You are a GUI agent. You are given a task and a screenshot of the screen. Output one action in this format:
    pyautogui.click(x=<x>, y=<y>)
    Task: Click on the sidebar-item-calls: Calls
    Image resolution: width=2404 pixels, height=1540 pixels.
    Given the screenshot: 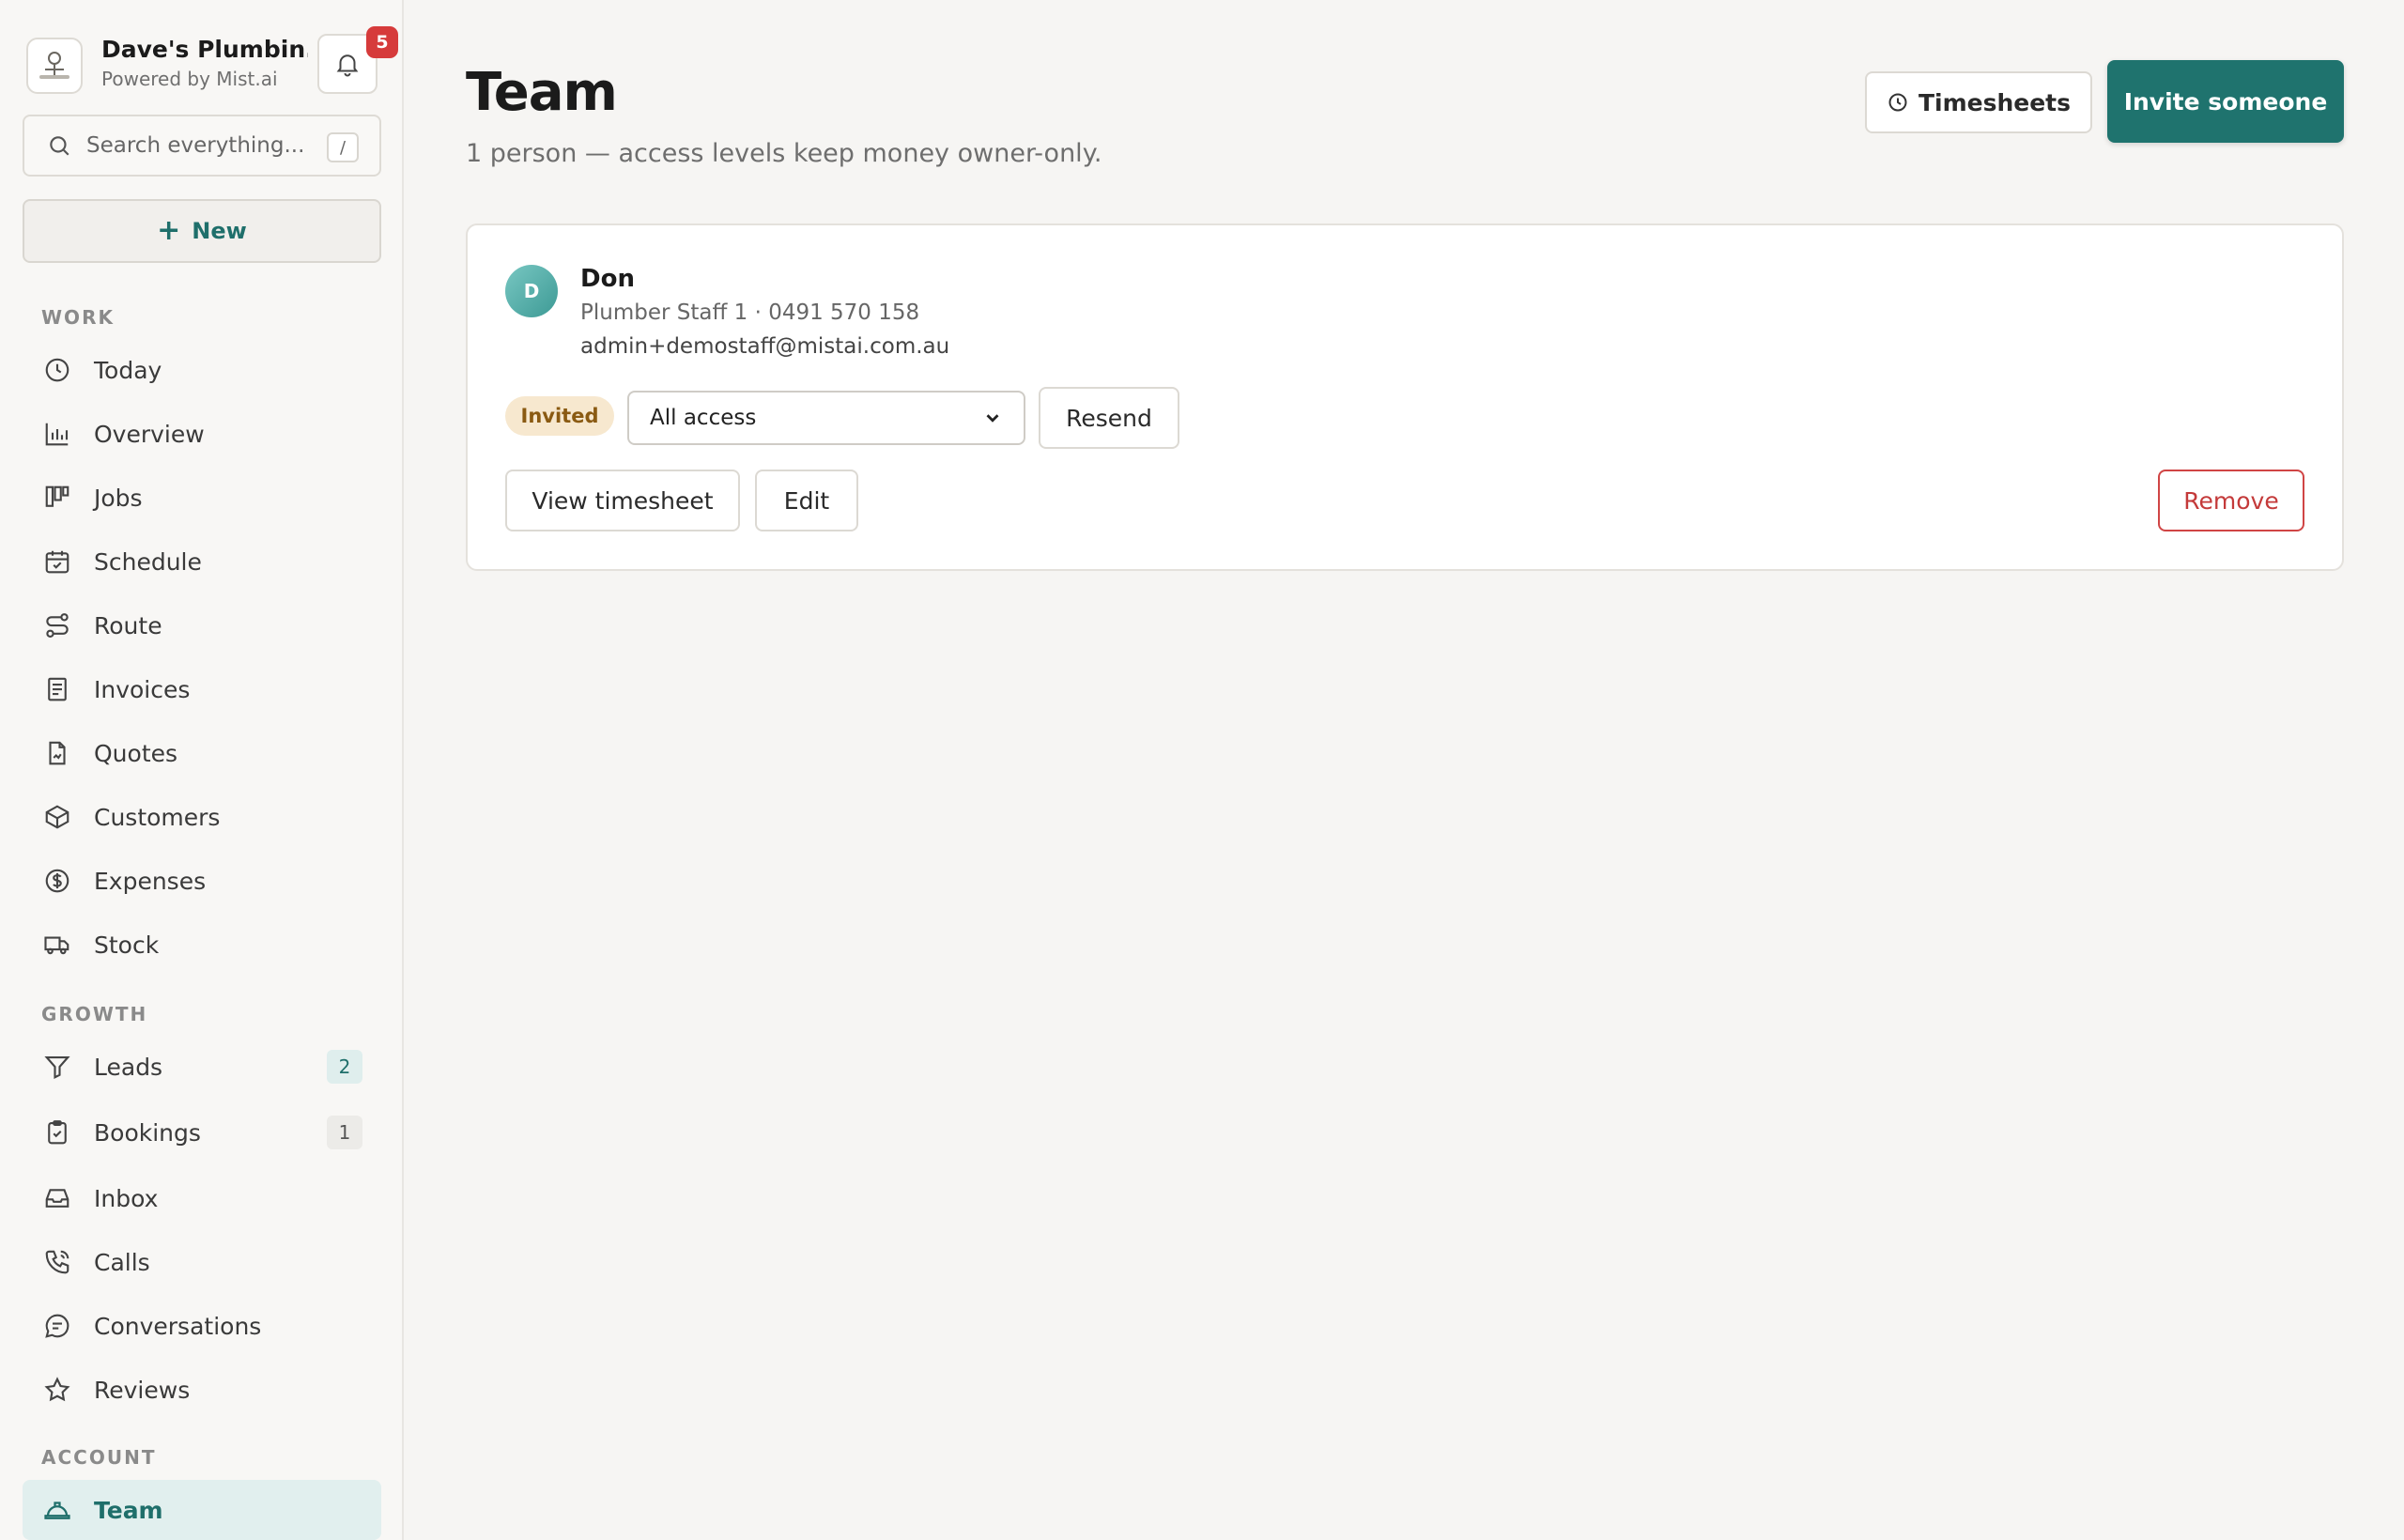 What is the action you would take?
    pyautogui.click(x=202, y=1262)
    